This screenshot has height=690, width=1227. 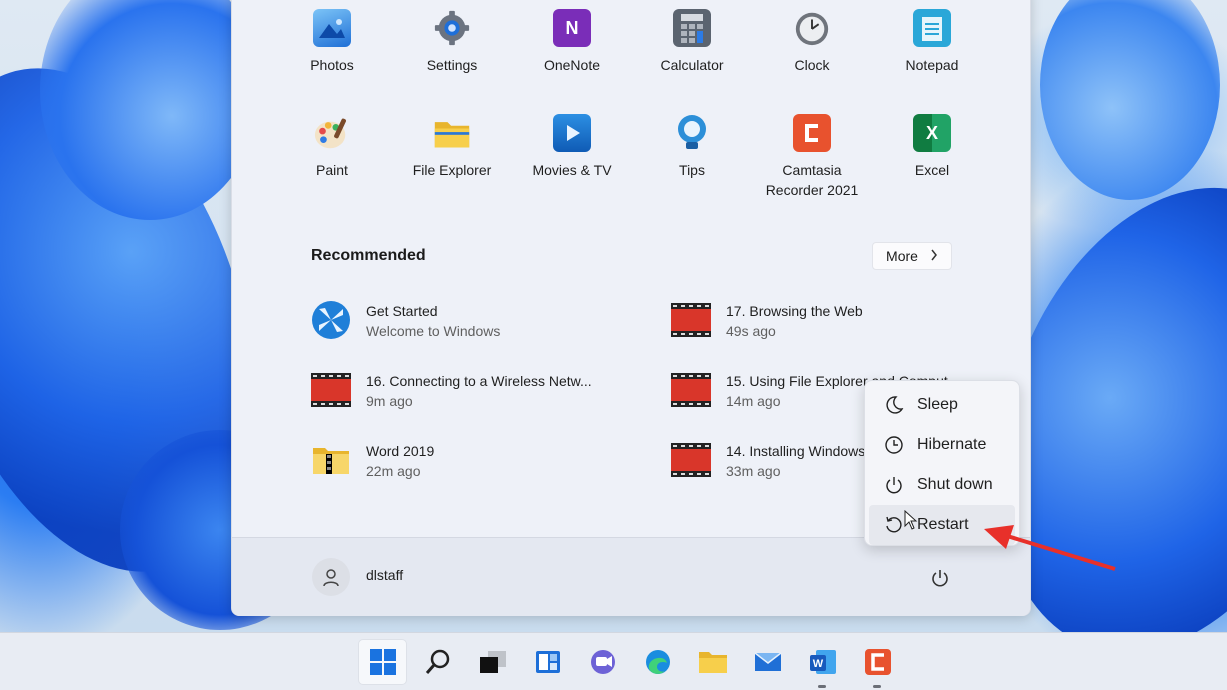 What do you see at coordinates (812, 53) in the screenshot?
I see `pinned-app-clock: Clock` at bounding box center [812, 53].